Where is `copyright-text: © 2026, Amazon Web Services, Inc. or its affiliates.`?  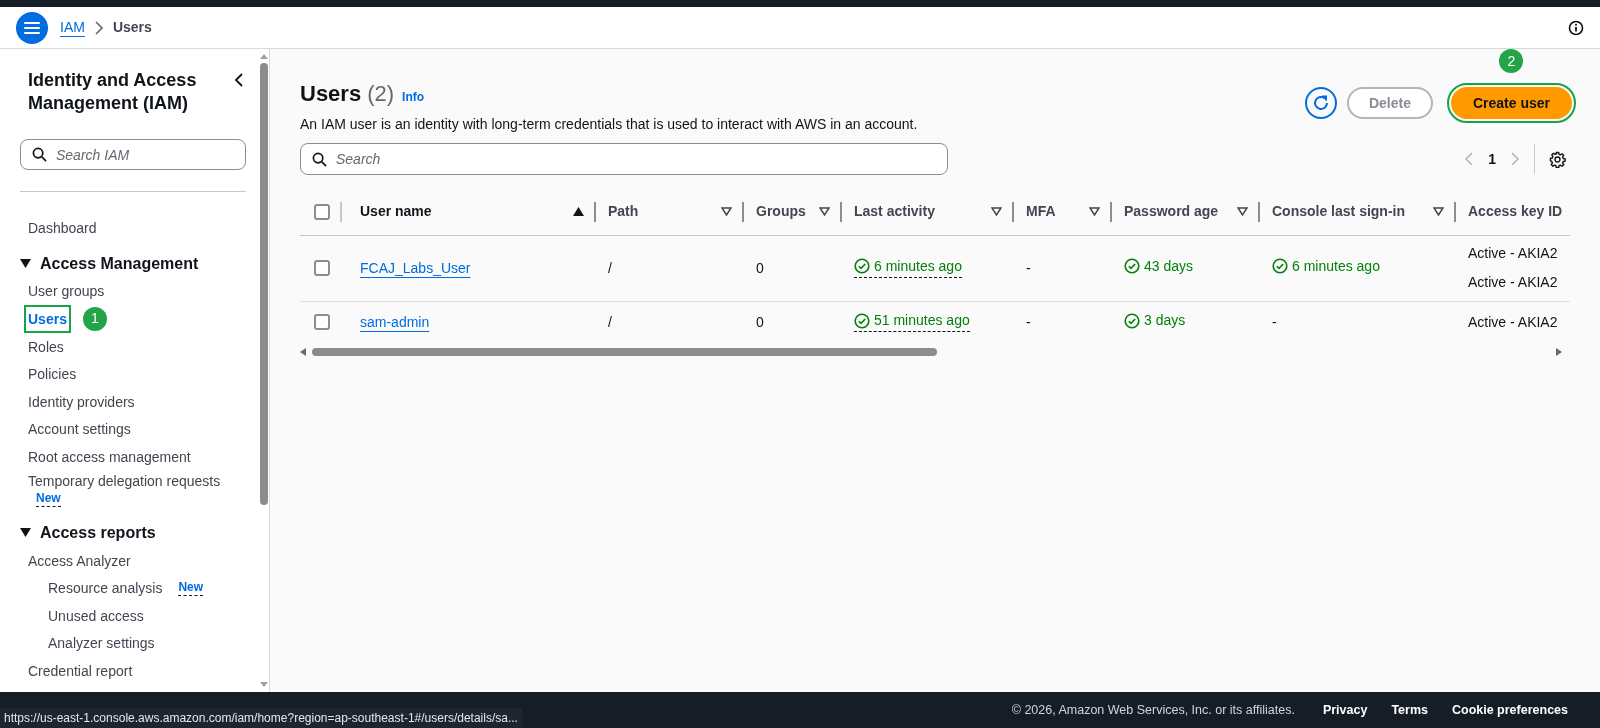
copyright-text: © 2026, Amazon Web Services, Inc. or its affiliates. is located at coordinates (1153, 710).